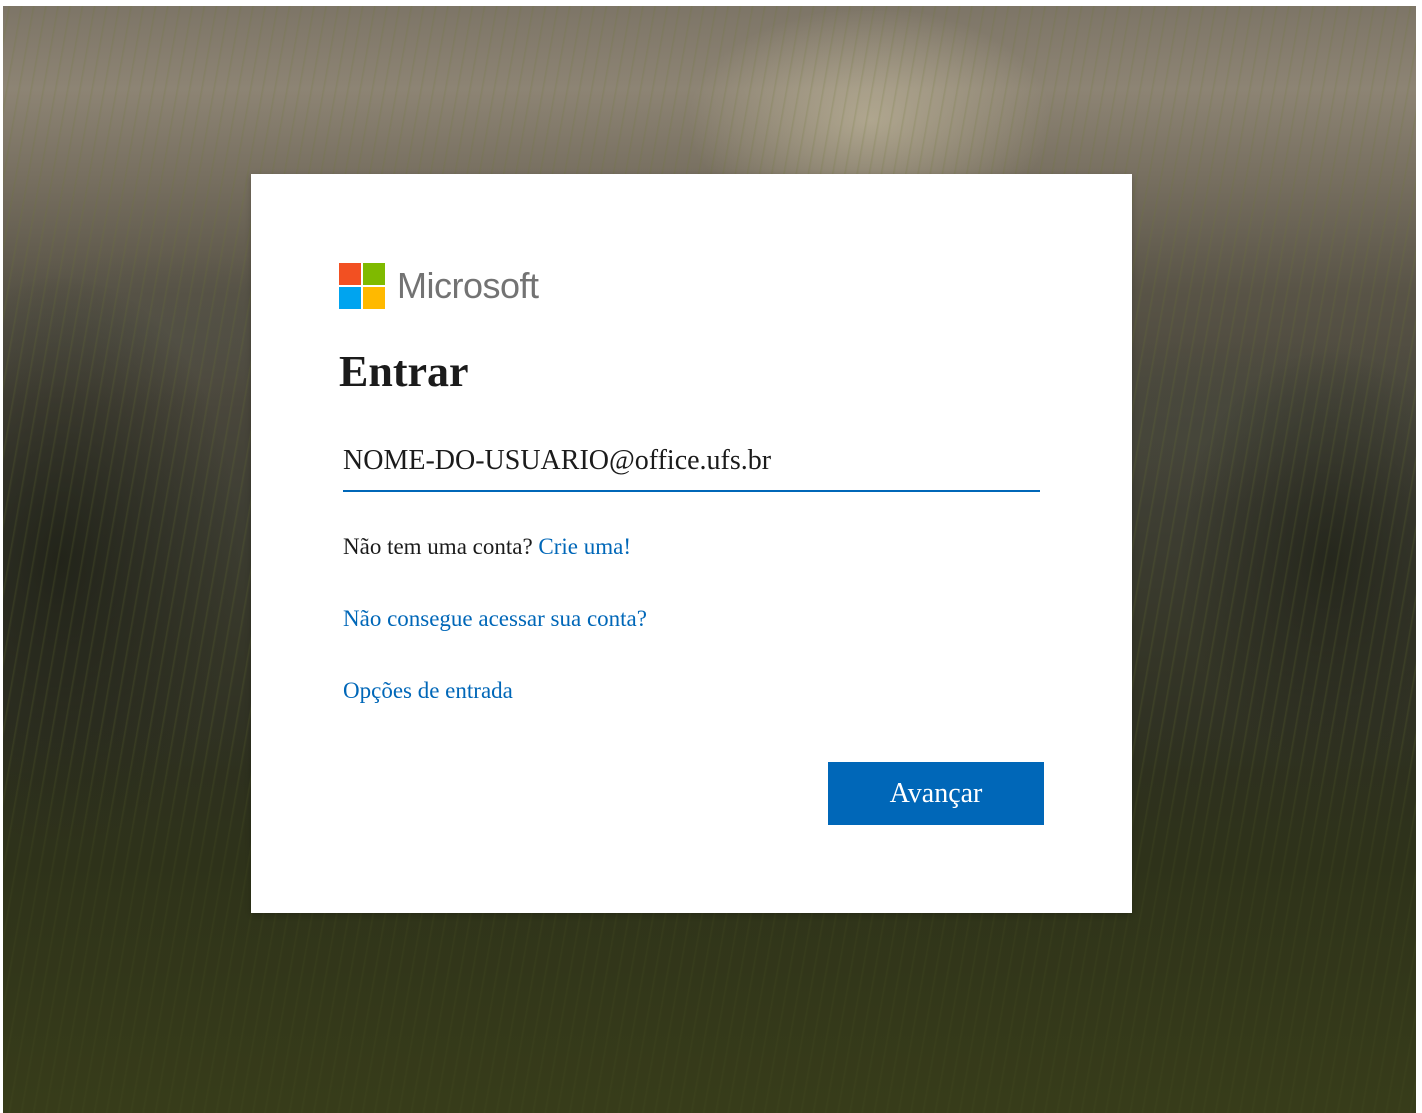  I want to click on cant-access-row: Não consegue acessar sua conta?, so click(495, 619).